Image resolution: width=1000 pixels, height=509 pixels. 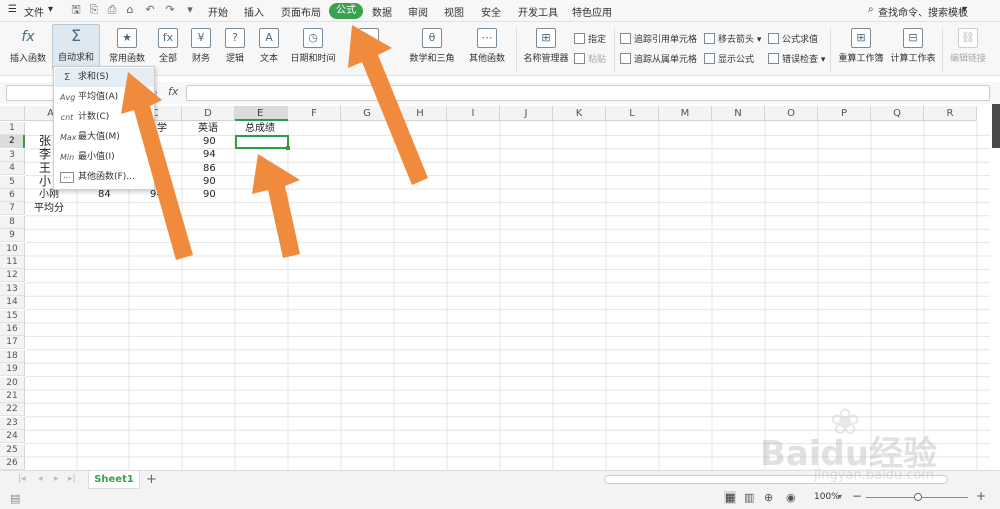 What do you see at coordinates (15, 498) in the screenshot?
I see `status-icon: ▤` at bounding box center [15, 498].